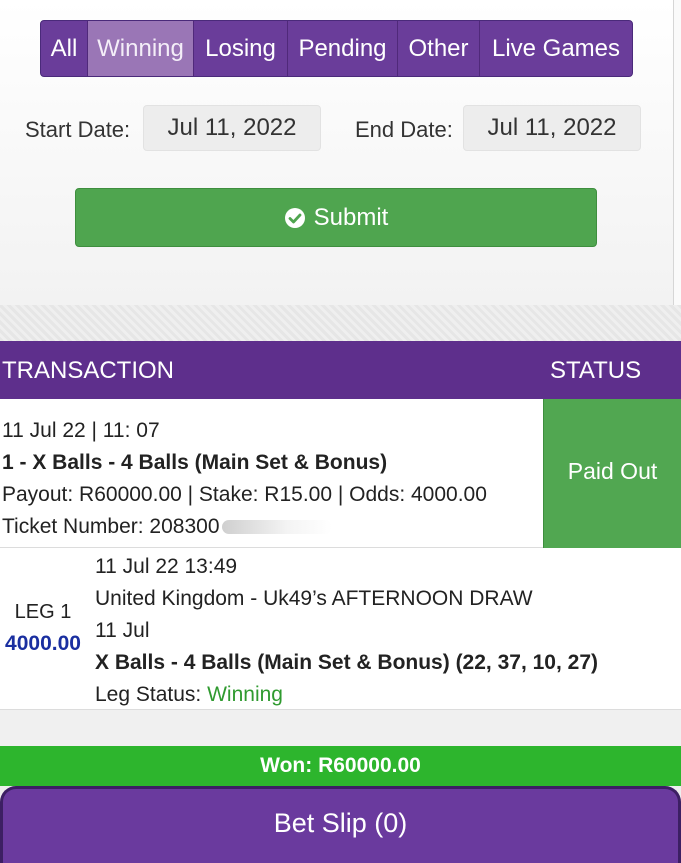  I want to click on tab-other: Other, so click(439, 48).